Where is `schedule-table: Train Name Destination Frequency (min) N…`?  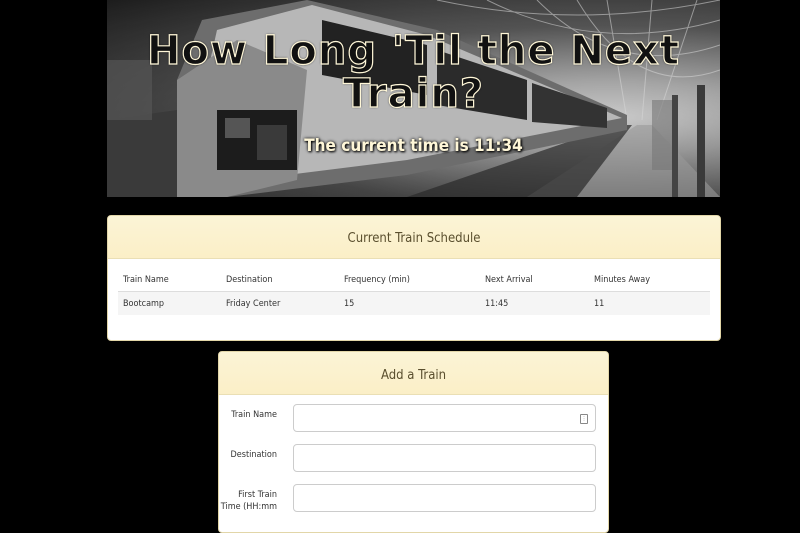 schedule-table: Train Name Destination Frequency (min) N… is located at coordinates (414, 292).